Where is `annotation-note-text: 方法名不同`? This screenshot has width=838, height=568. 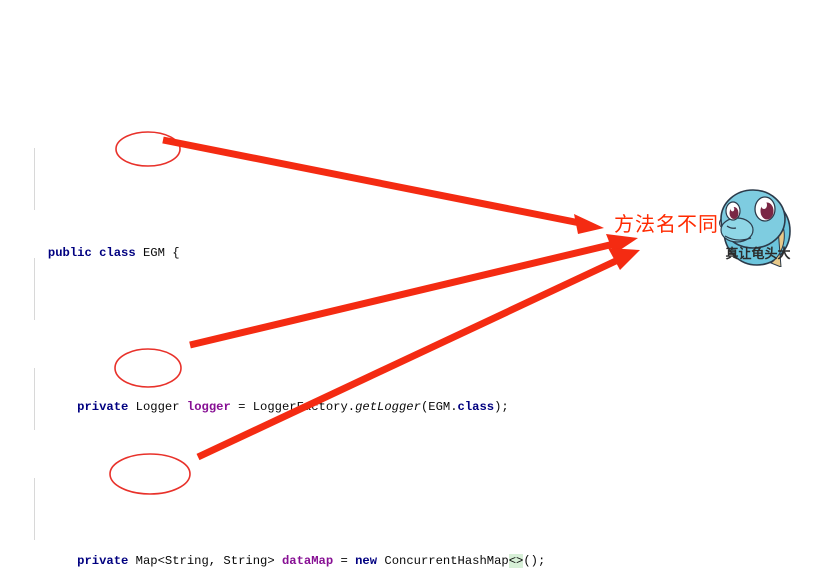 annotation-note-text: 方法名不同 is located at coordinates (666, 224).